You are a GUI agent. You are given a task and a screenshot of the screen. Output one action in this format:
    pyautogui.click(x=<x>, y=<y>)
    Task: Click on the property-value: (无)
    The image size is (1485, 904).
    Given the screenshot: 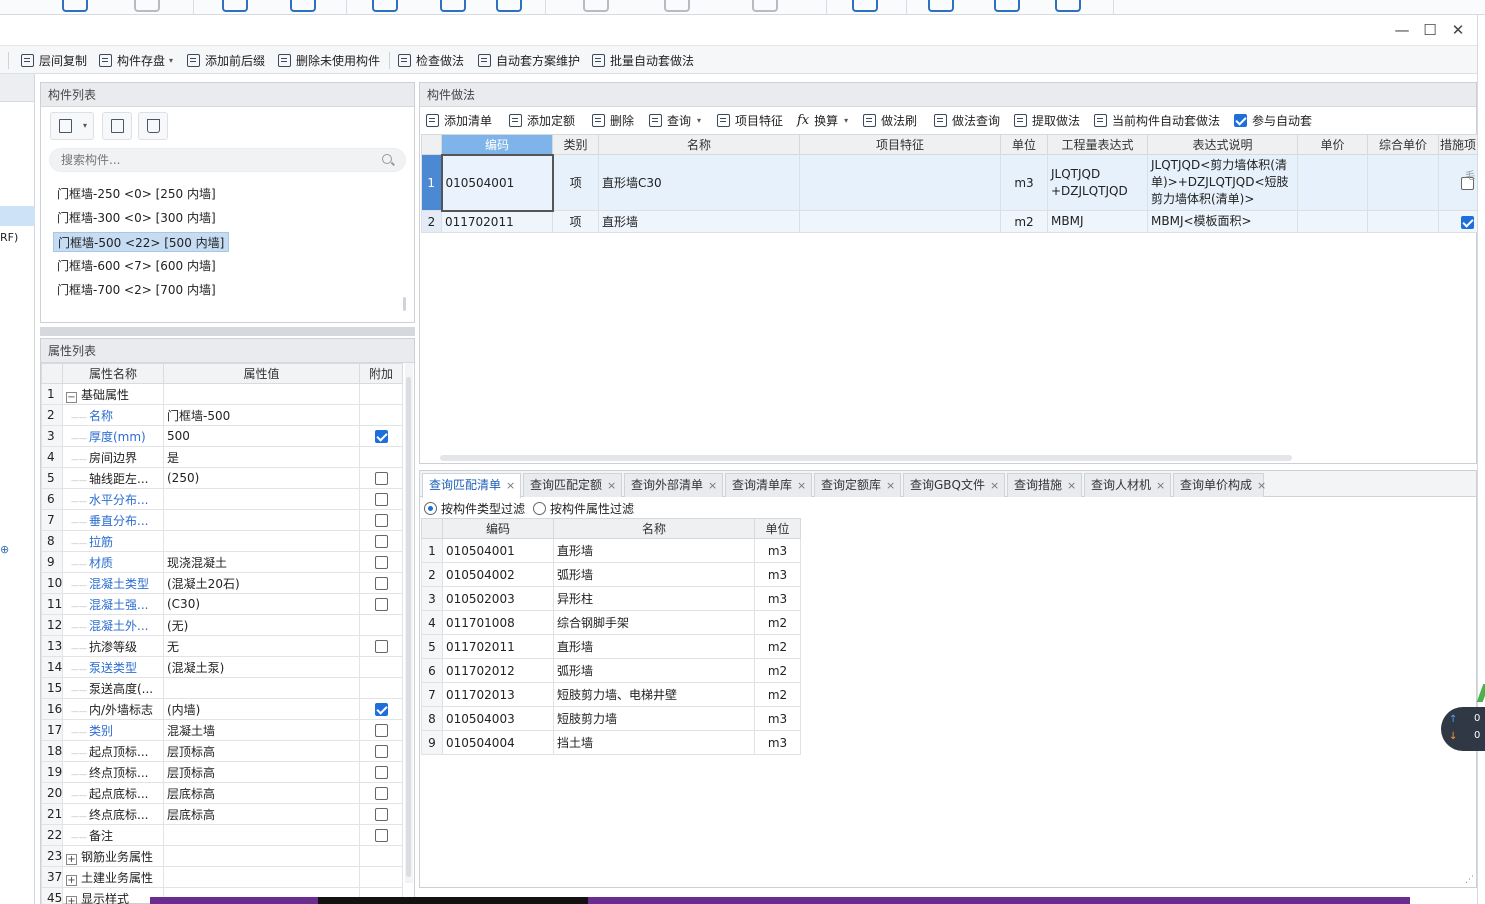 What is the action you would take?
    pyautogui.click(x=261, y=625)
    